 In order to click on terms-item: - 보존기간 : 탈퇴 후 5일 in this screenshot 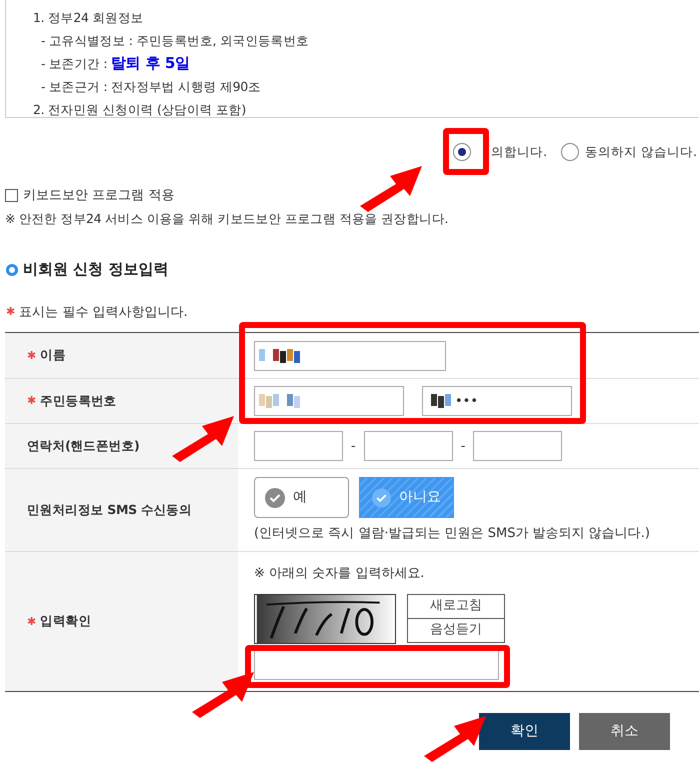, I will do `click(115, 63)`.